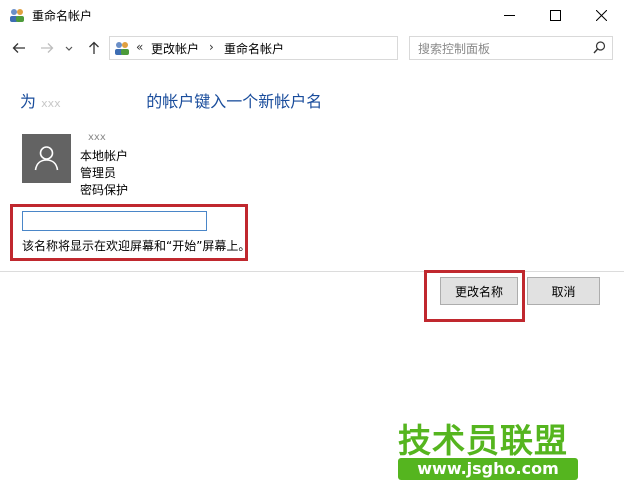 This screenshot has width=624, height=487. What do you see at coordinates (104, 190) in the screenshot?
I see `account-protection: 密码保护` at bounding box center [104, 190].